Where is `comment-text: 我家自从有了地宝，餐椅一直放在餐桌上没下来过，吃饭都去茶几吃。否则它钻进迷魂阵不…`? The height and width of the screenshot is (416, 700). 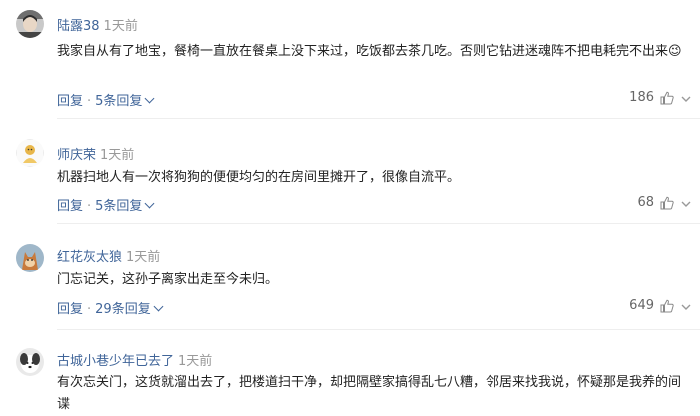
comment-text: 我家自从有了地宝，餐椅一直放在餐桌上没下来过，吃饭都去茶几吃。否则它钻进迷魂阵不… is located at coordinates (369, 51).